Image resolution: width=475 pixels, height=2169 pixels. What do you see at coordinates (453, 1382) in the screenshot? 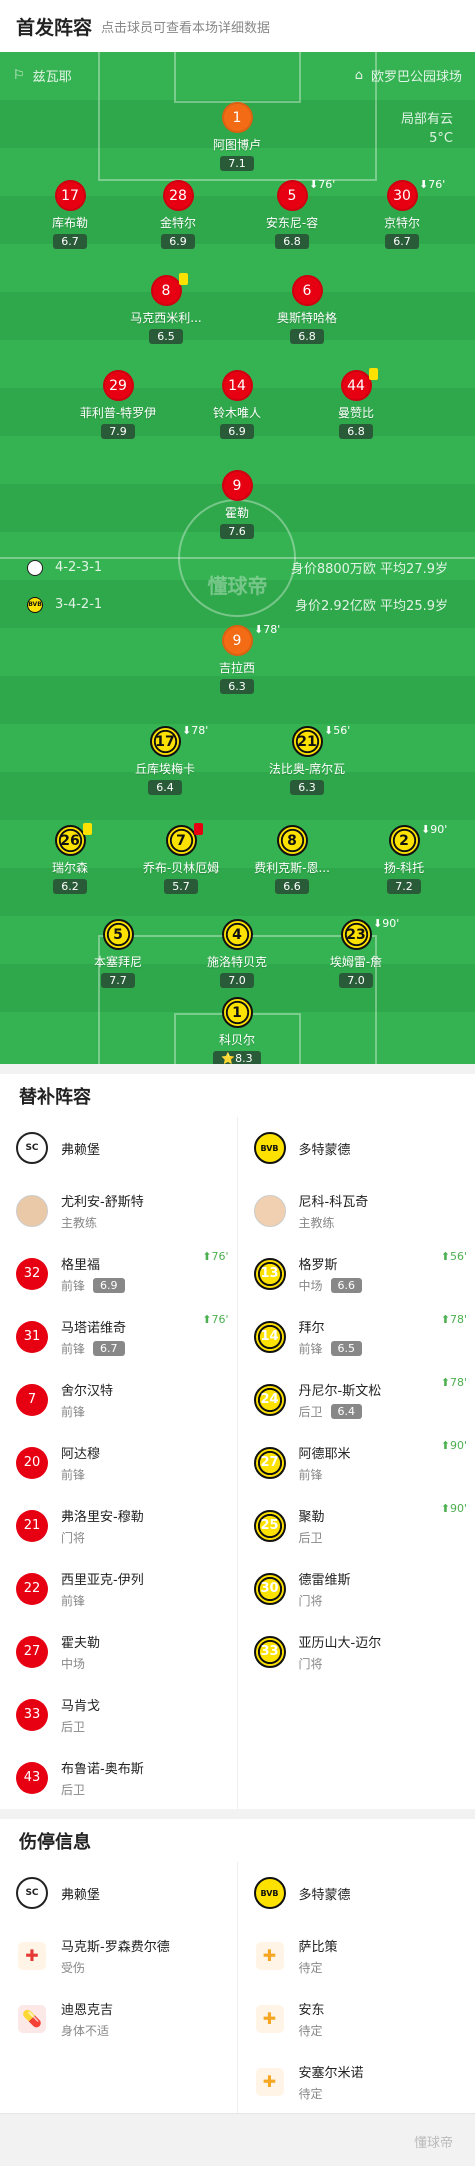
I see `sub-on-icon: ⬆78'` at bounding box center [453, 1382].